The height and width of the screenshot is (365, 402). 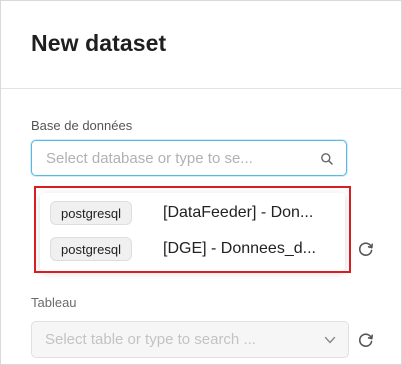 I want to click on page-title: New dataset, so click(x=99, y=43).